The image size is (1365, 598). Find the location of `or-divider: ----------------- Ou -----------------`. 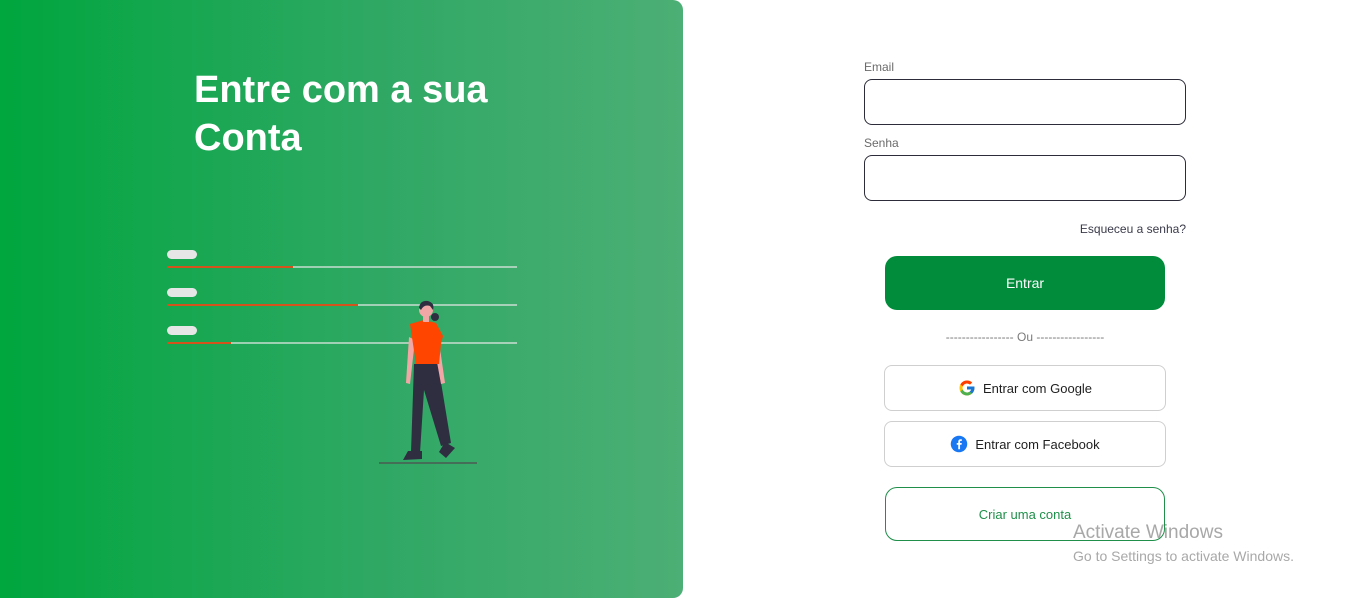

or-divider: ----------------- Ou ----------------- is located at coordinates (1025, 337).